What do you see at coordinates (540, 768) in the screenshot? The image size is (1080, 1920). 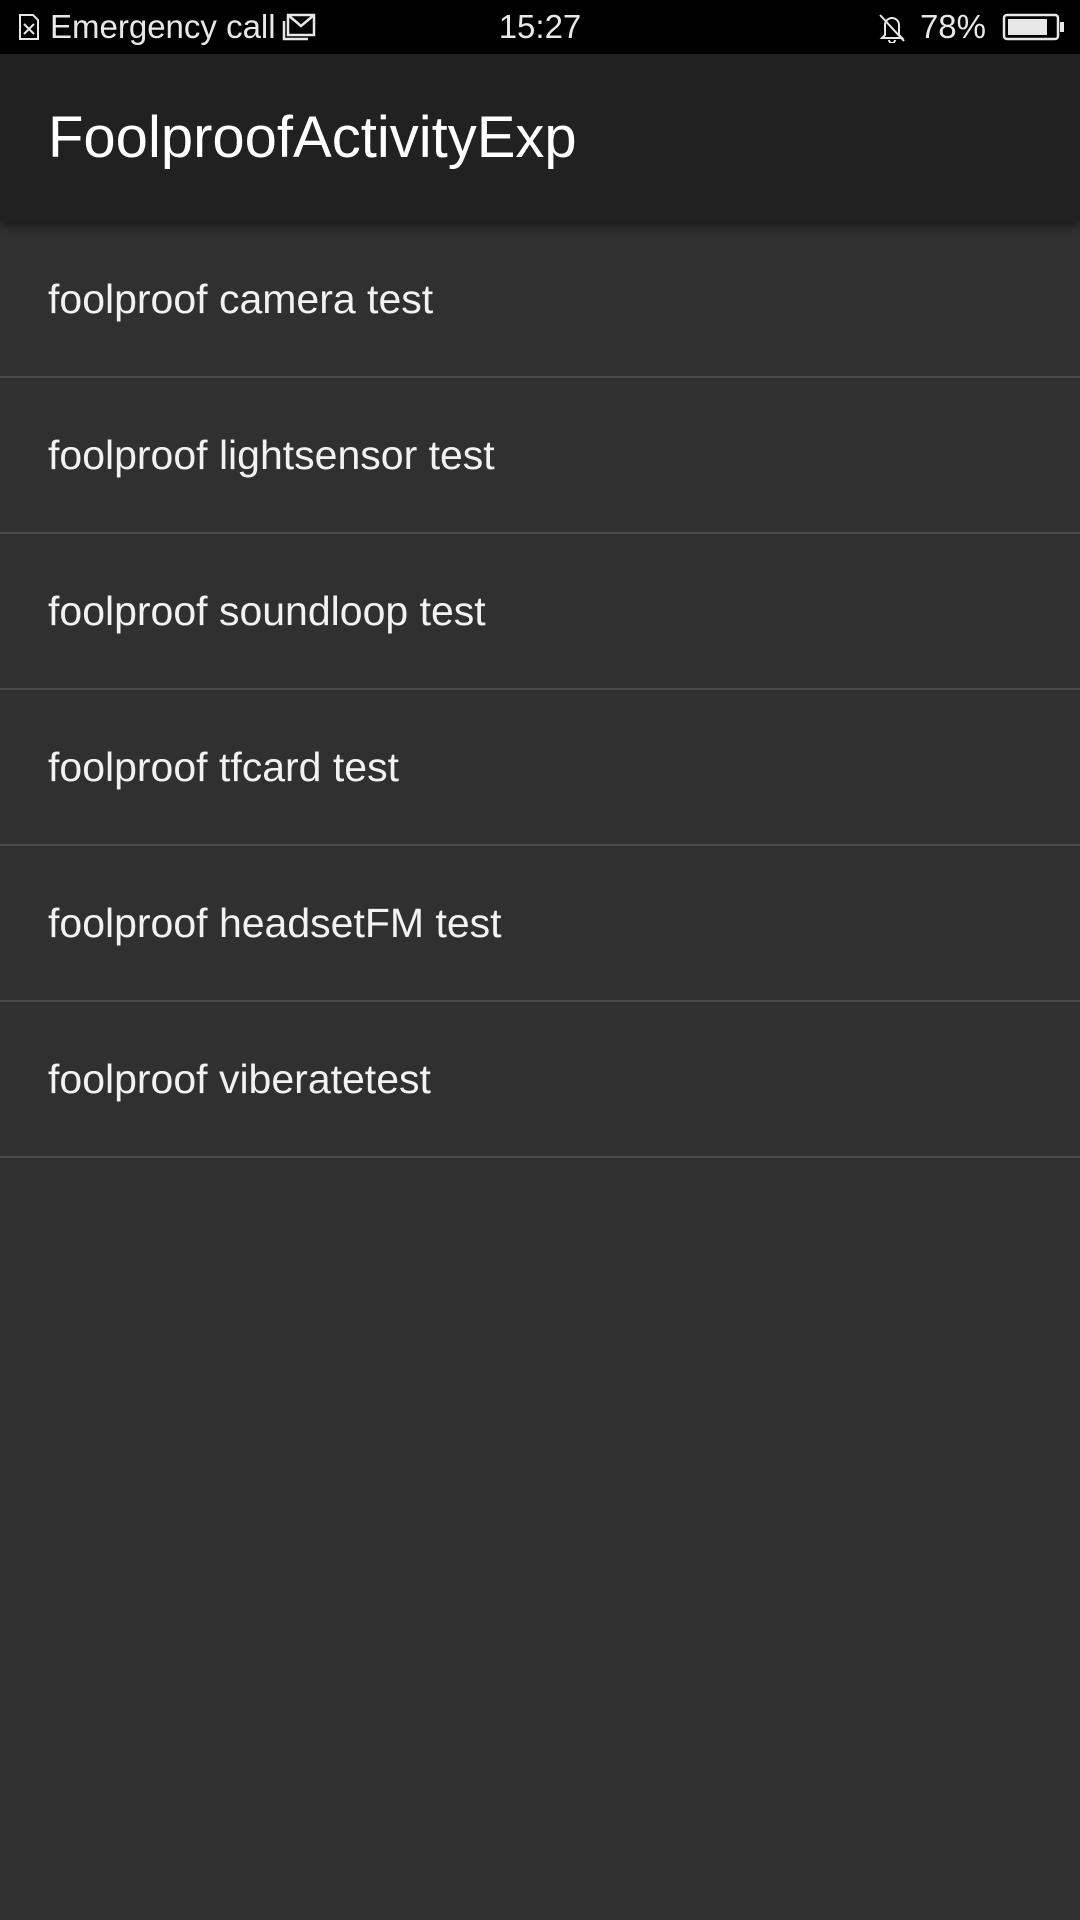 I see `list-item-tfcard-test: foolproof tfcard test` at bounding box center [540, 768].